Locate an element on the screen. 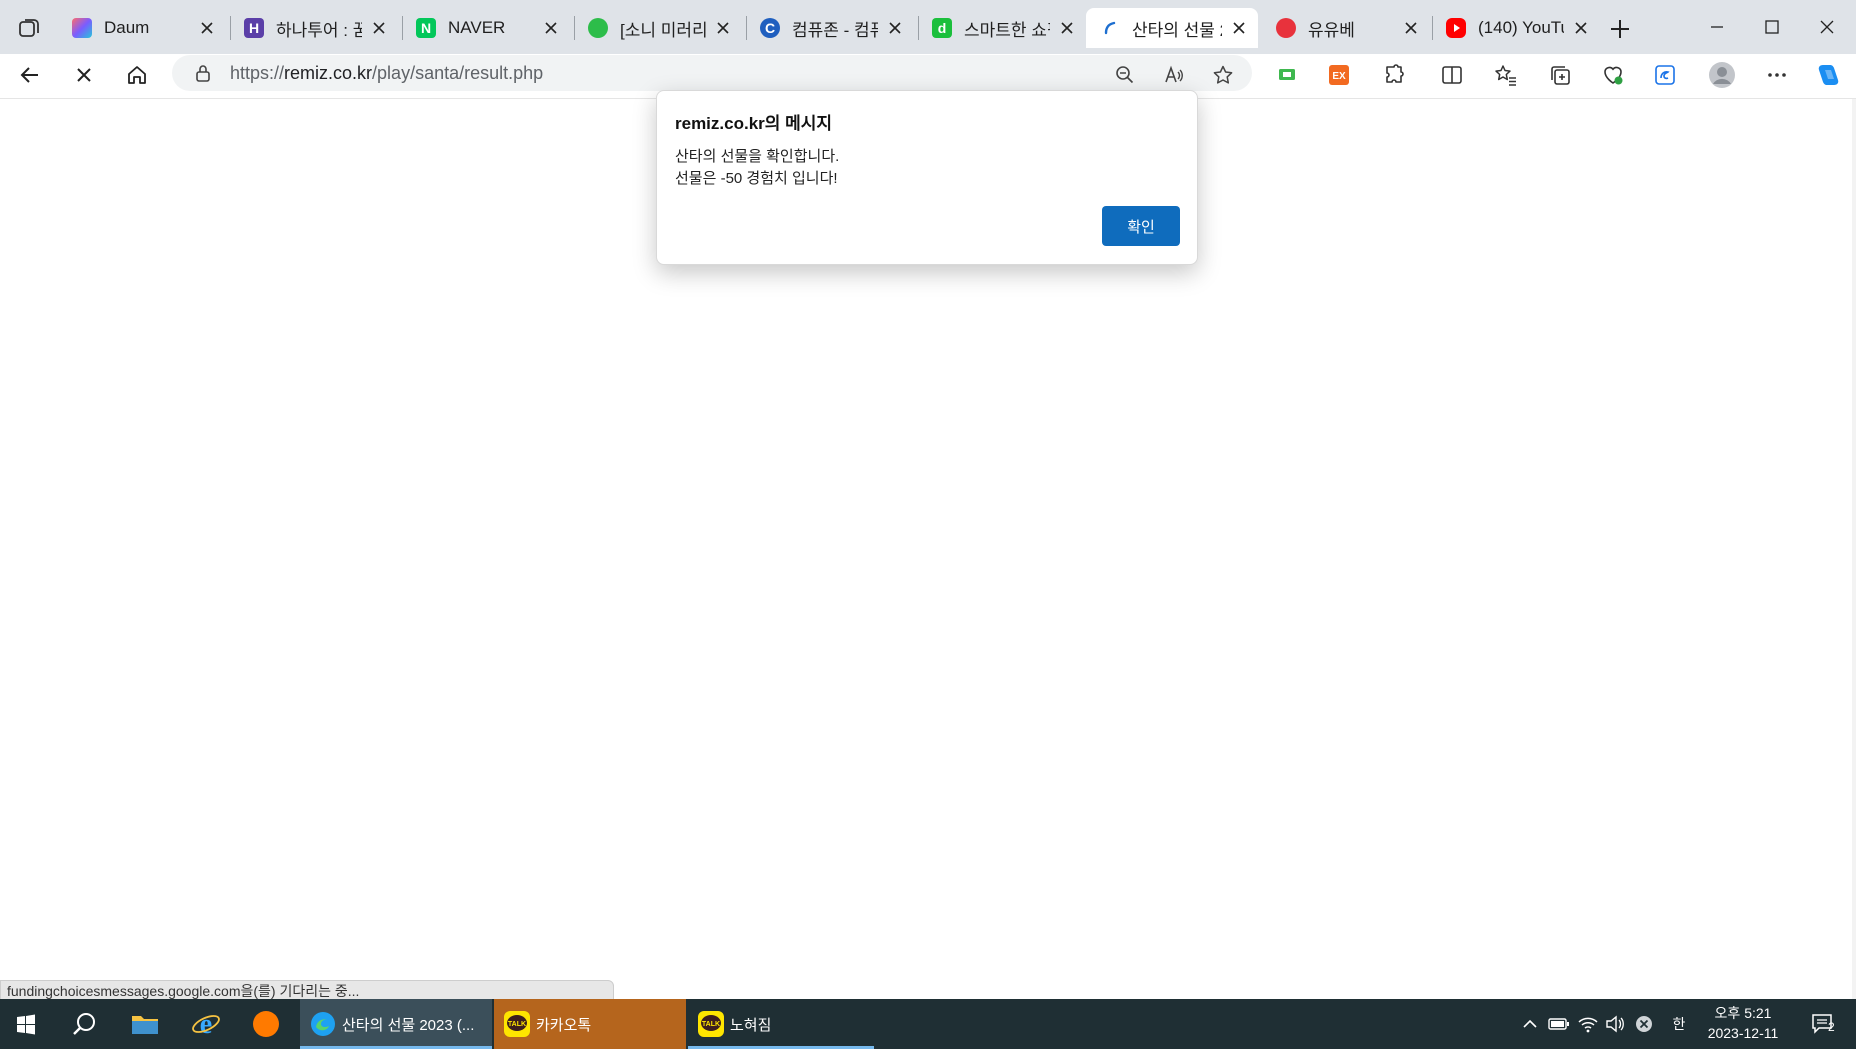 Image resolution: width=1856 pixels, height=1049 pixels. clock-time: 오후 5:21 is located at coordinates (1743, 1013).